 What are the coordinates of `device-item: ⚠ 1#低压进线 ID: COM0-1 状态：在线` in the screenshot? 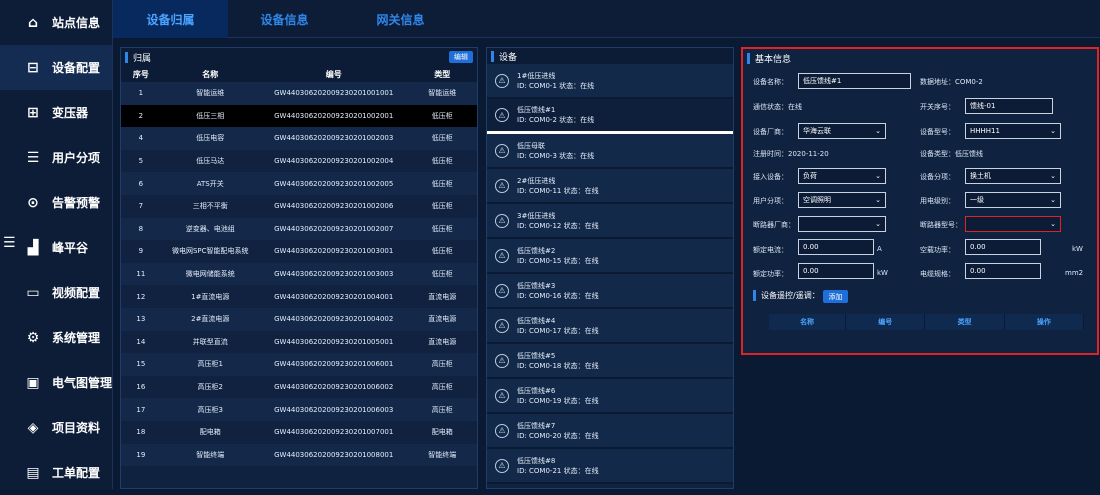 It's located at (610, 81).